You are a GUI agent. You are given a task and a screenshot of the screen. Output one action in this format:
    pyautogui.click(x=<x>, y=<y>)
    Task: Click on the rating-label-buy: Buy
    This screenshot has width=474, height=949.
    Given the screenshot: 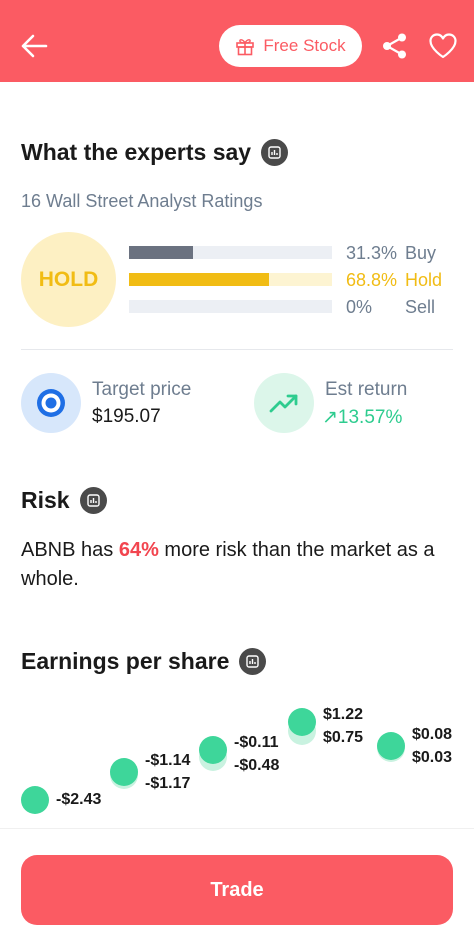 What is the action you would take?
    pyautogui.click(x=421, y=253)
    